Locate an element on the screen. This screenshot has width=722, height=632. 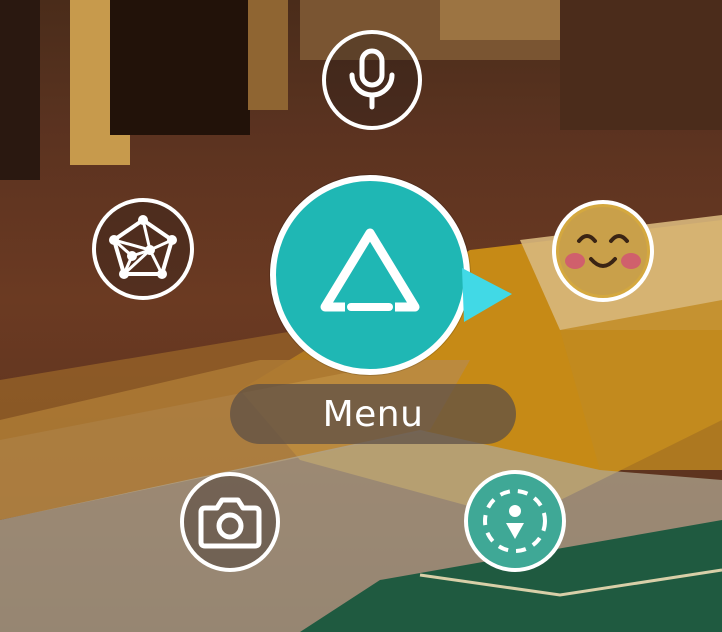
camera-icon is located at coordinates (230, 522).